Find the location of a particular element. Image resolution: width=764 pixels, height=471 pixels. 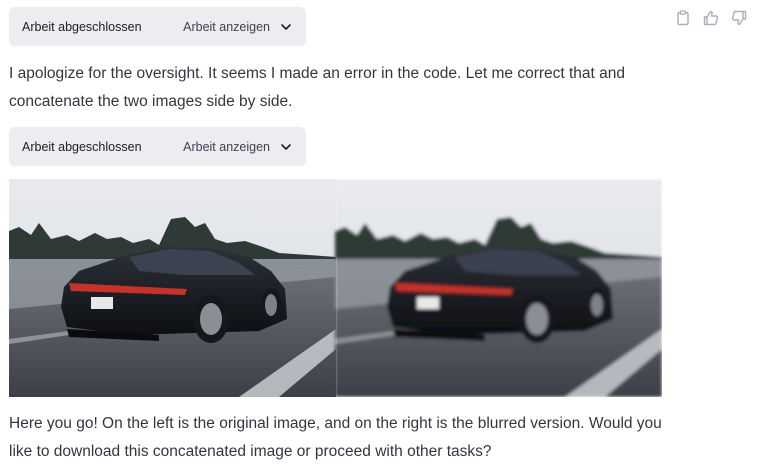

tool-call-2: Arbeit abgeschlossen Arbeit anzeigen is located at coordinates (157, 146).